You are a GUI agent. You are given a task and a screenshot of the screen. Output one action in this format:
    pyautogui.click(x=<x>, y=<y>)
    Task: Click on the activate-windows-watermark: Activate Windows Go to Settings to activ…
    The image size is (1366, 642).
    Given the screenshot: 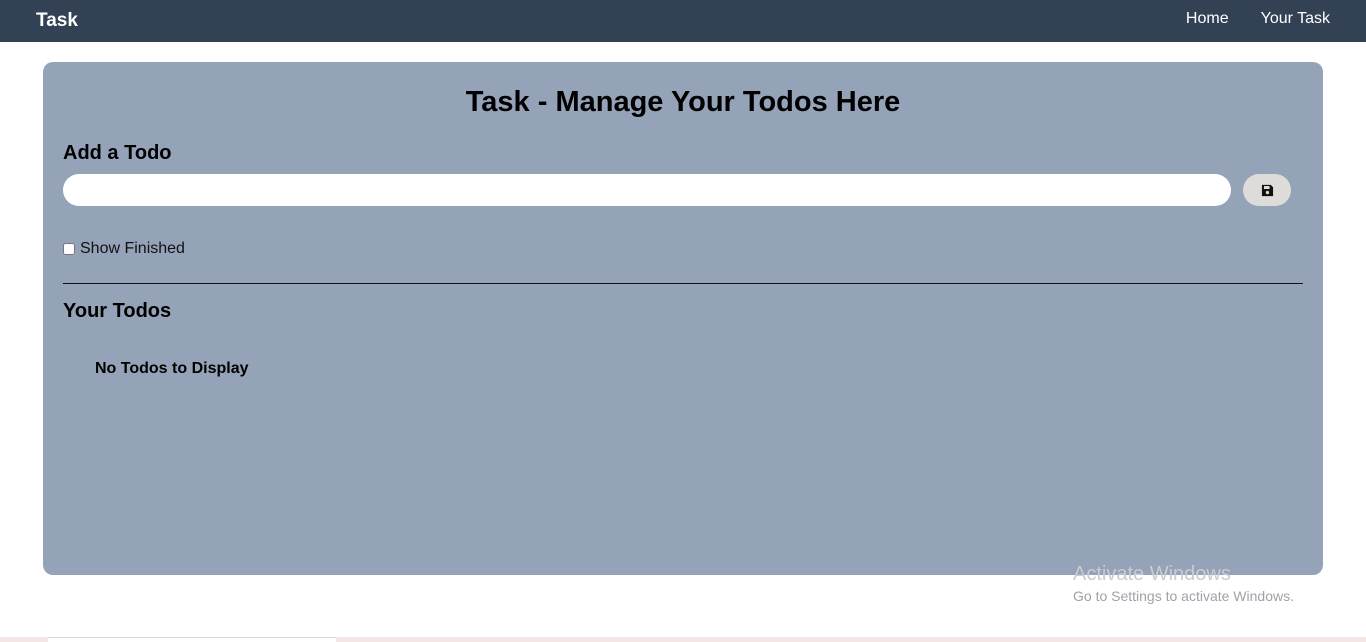 What is the action you would take?
    pyautogui.click(x=1183, y=584)
    